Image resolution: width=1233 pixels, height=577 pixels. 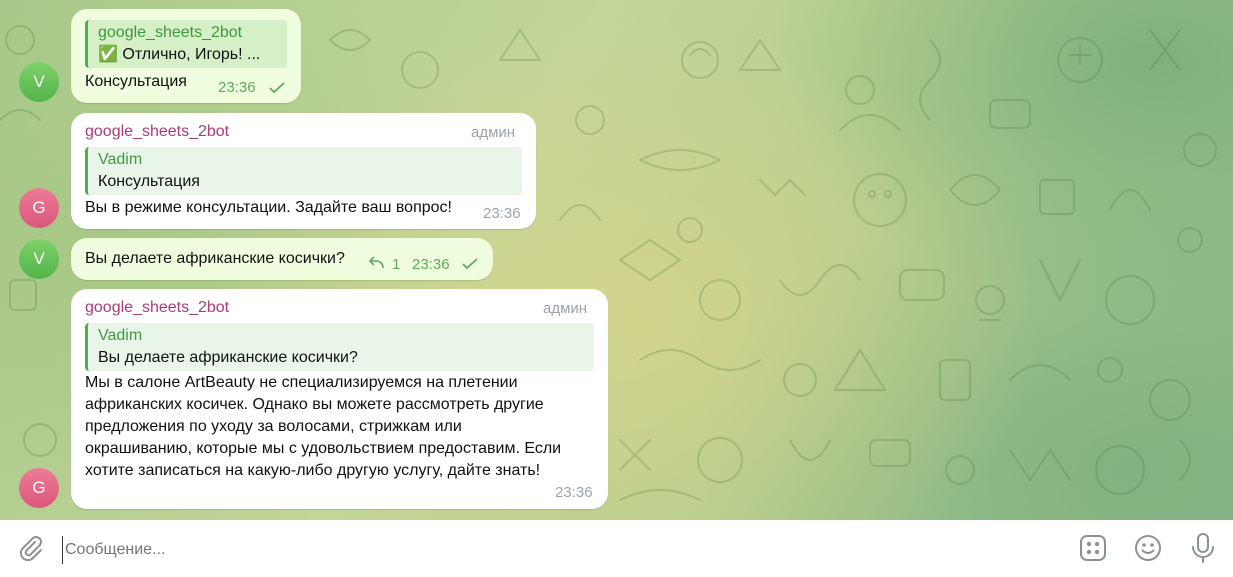 I want to click on message-text: Вы делаете африканские косички?, so click(x=215, y=258).